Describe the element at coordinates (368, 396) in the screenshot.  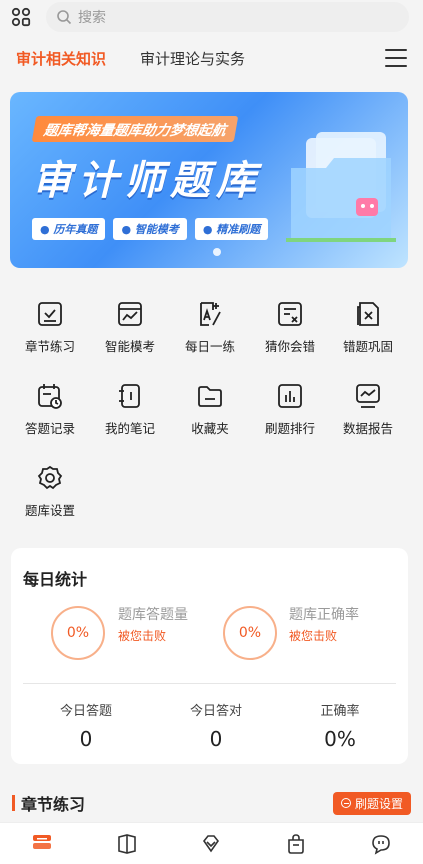
I see `monitor-chart-icon` at that location.